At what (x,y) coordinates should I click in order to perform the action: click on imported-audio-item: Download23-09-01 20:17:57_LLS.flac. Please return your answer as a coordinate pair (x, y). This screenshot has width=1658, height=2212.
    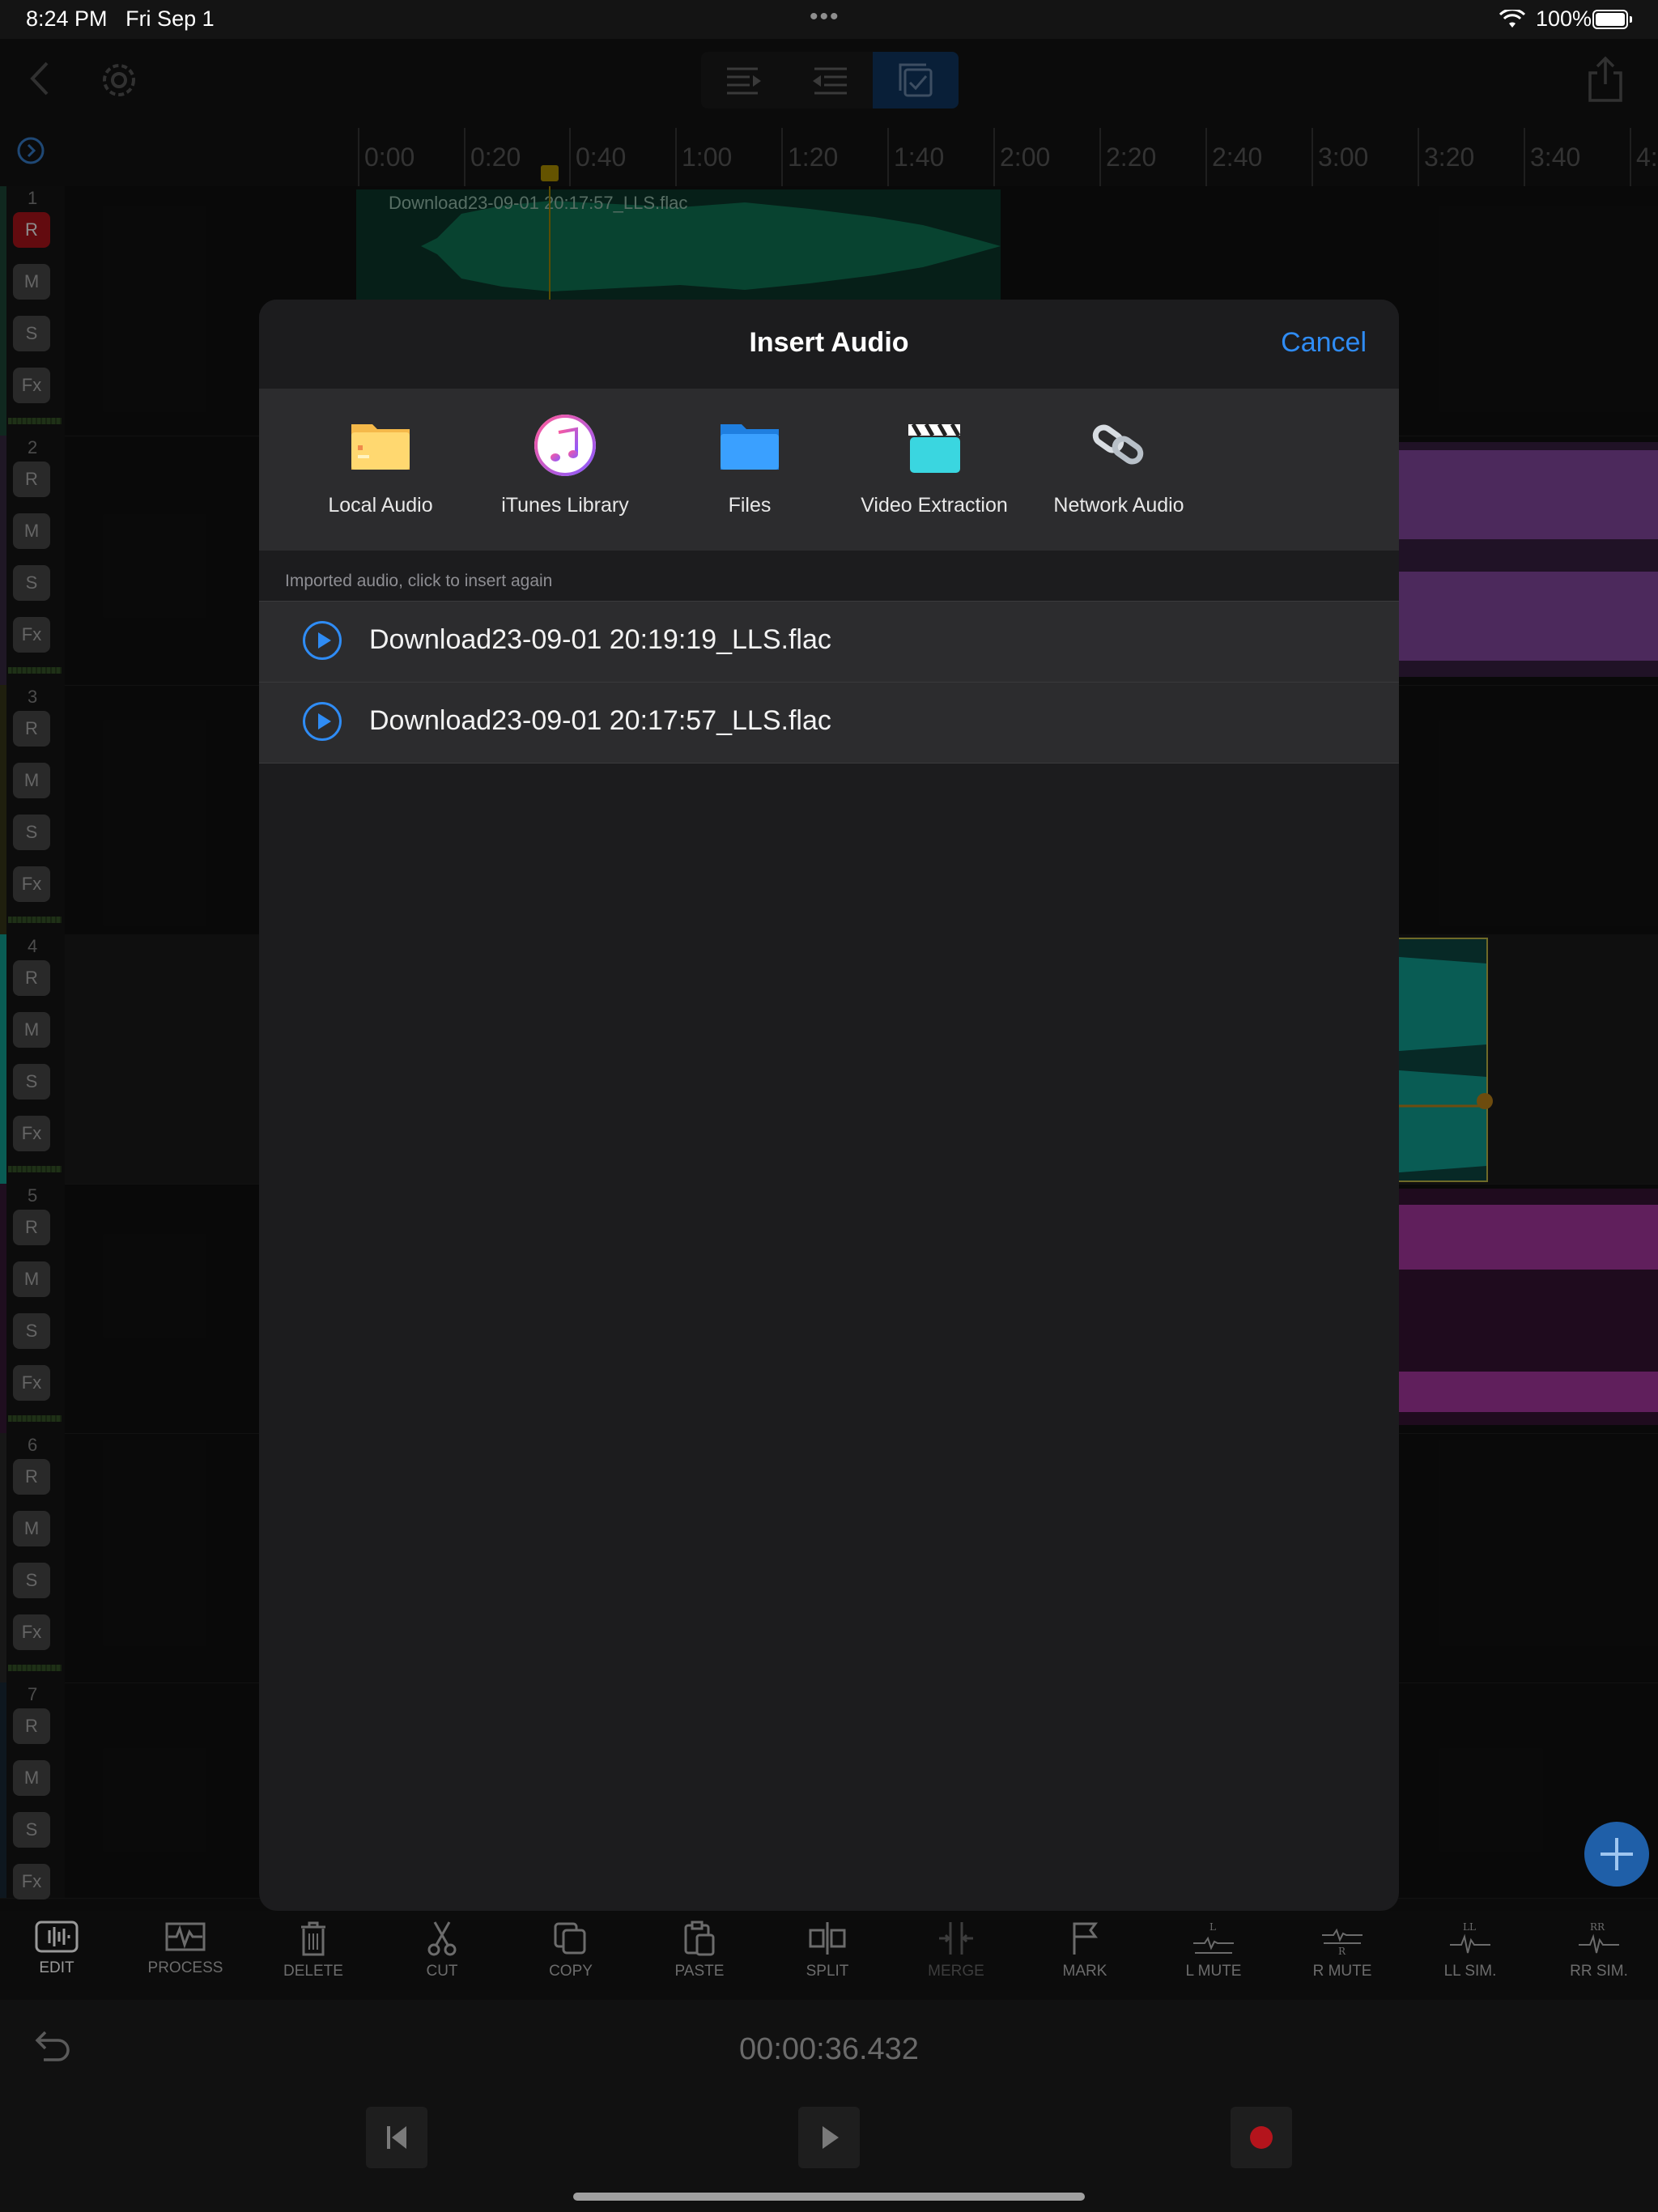
    Looking at the image, I should click on (829, 723).